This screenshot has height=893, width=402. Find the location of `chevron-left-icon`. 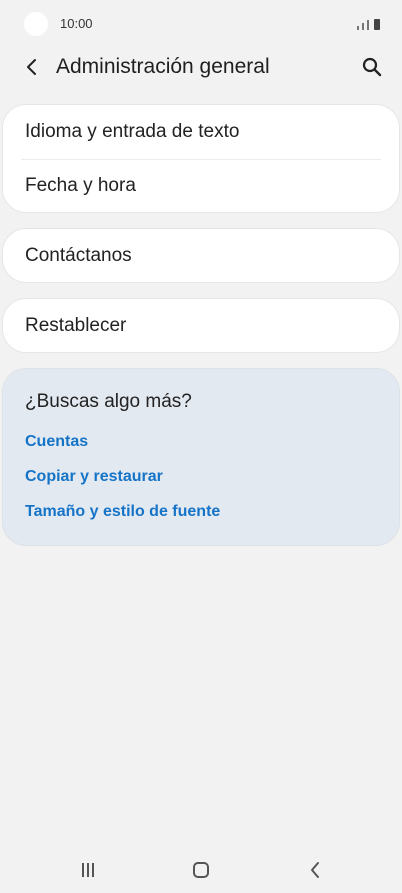

chevron-left-icon is located at coordinates (31, 67).